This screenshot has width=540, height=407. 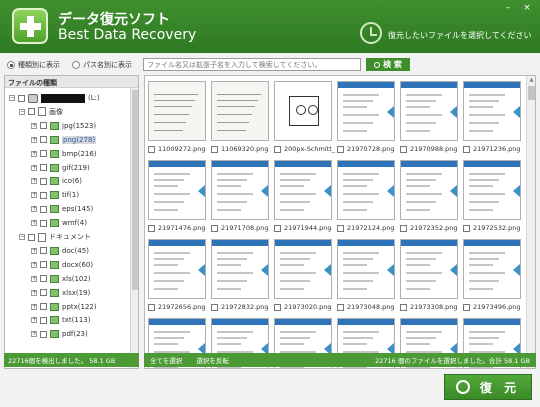 I want to click on tree-item-image-type: + jpg(1523), so click(x=63, y=126).